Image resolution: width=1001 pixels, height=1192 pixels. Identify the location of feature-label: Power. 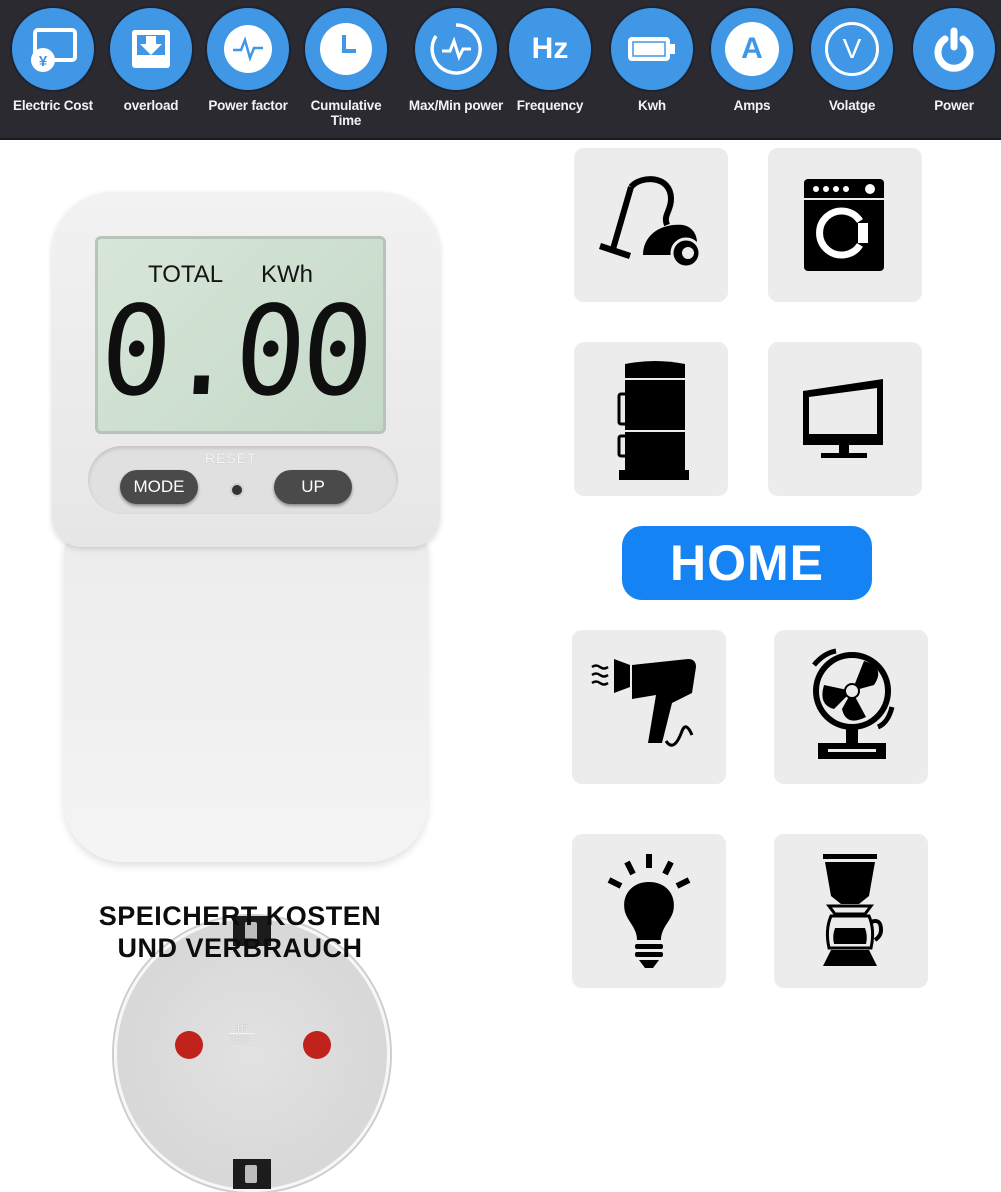
(954, 105).